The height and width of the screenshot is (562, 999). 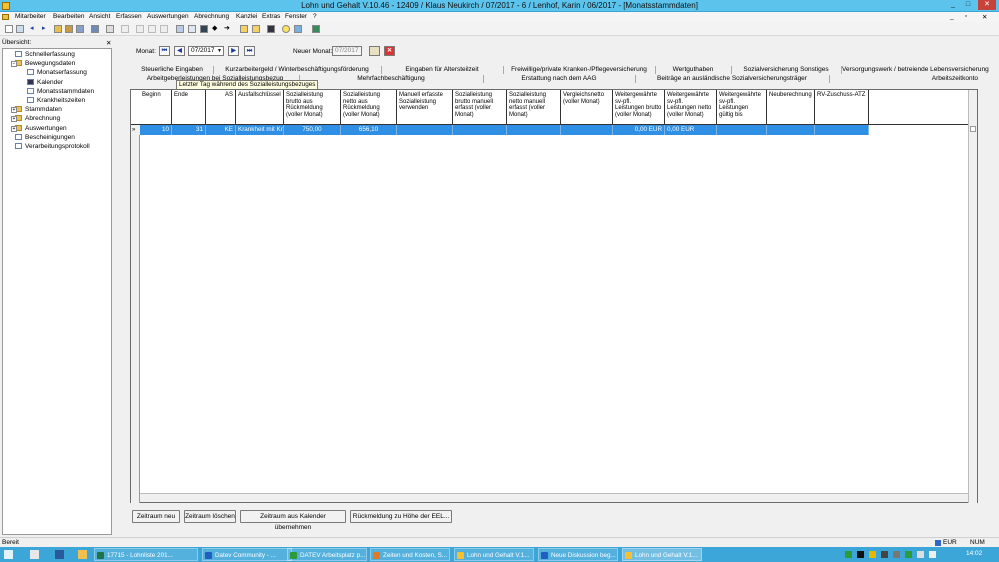 What do you see at coordinates (43, 64) in the screenshot?
I see `tree-item: − Bewegungsdaten` at bounding box center [43, 64].